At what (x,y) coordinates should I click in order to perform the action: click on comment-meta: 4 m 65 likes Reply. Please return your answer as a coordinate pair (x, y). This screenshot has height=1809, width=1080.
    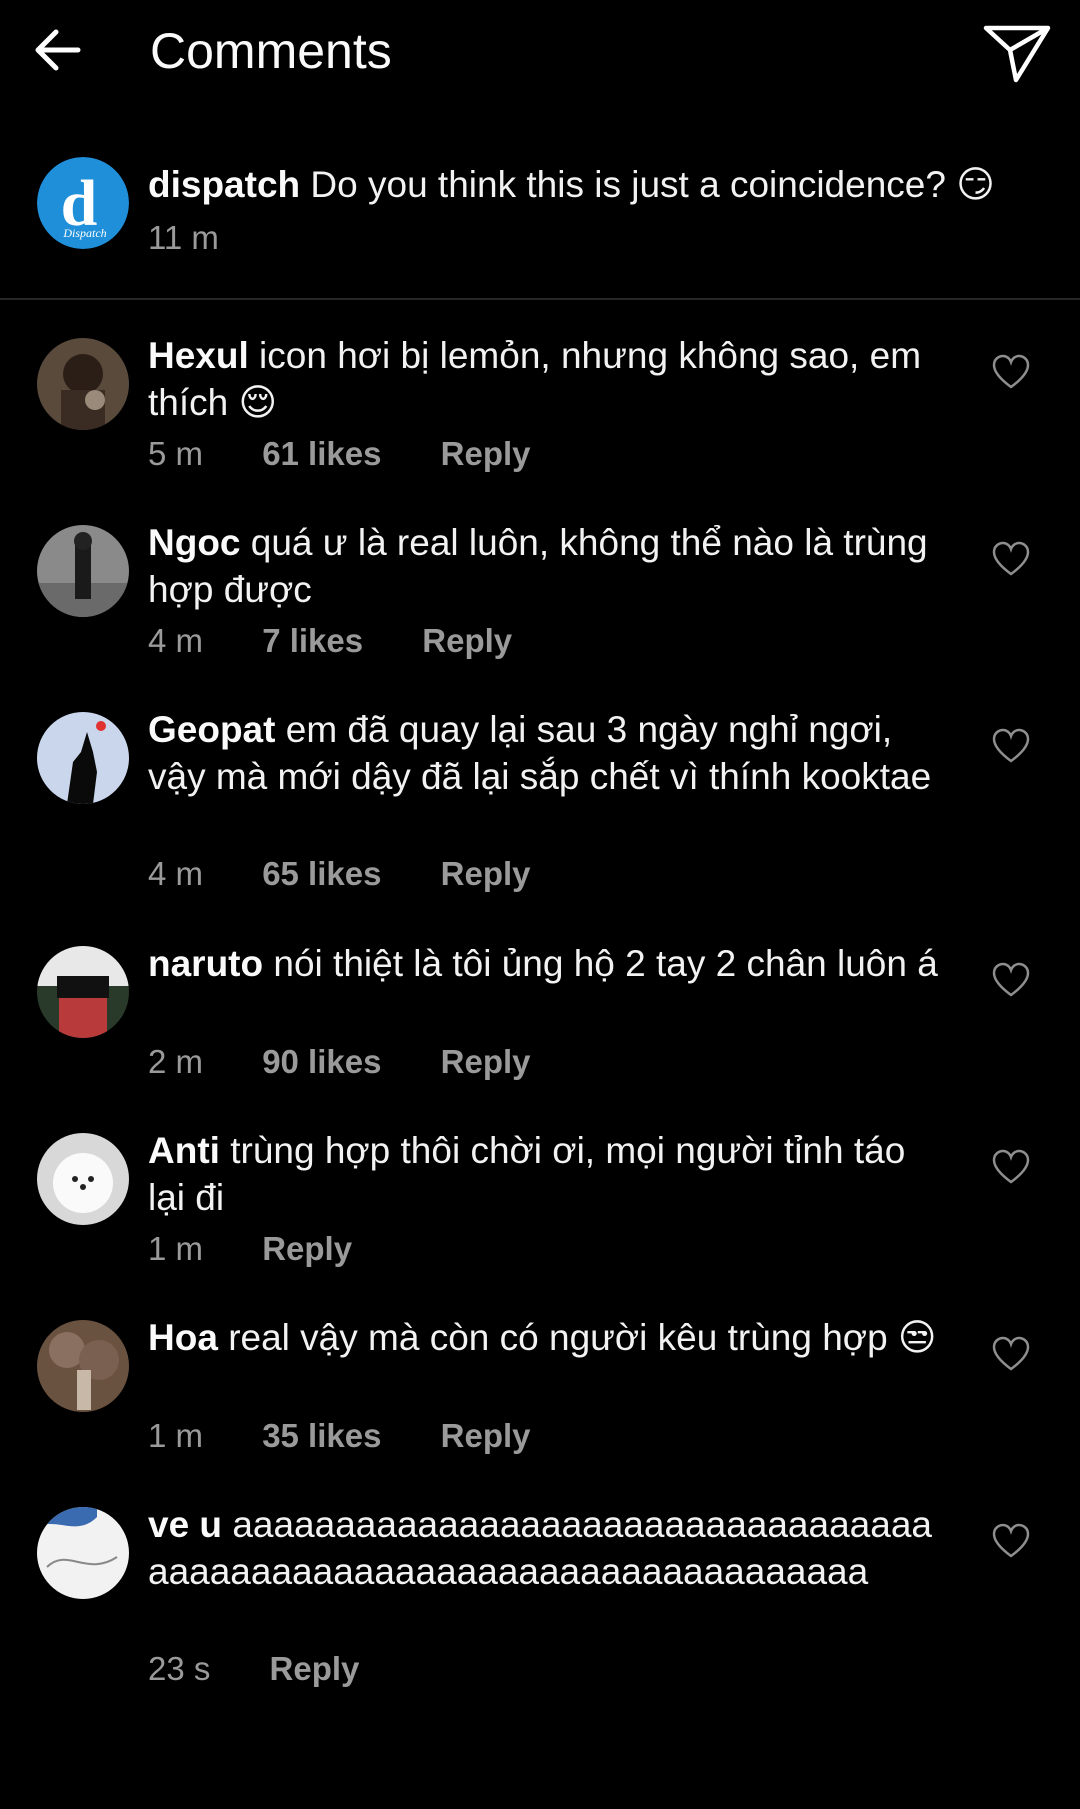
    Looking at the image, I should click on (339, 874).